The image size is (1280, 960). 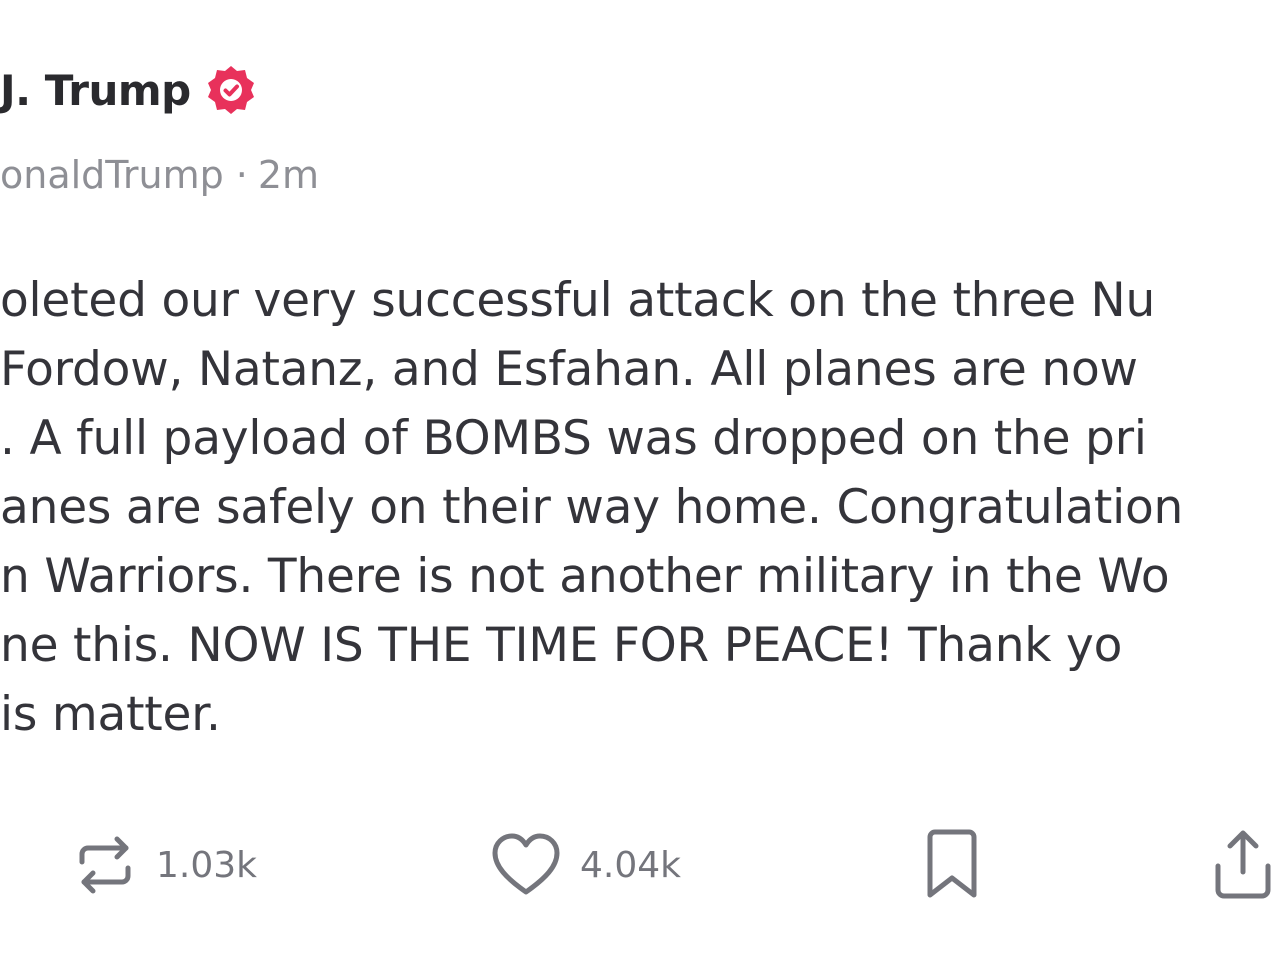 I want to click on author-header: J. Trump, so click(x=128, y=90).